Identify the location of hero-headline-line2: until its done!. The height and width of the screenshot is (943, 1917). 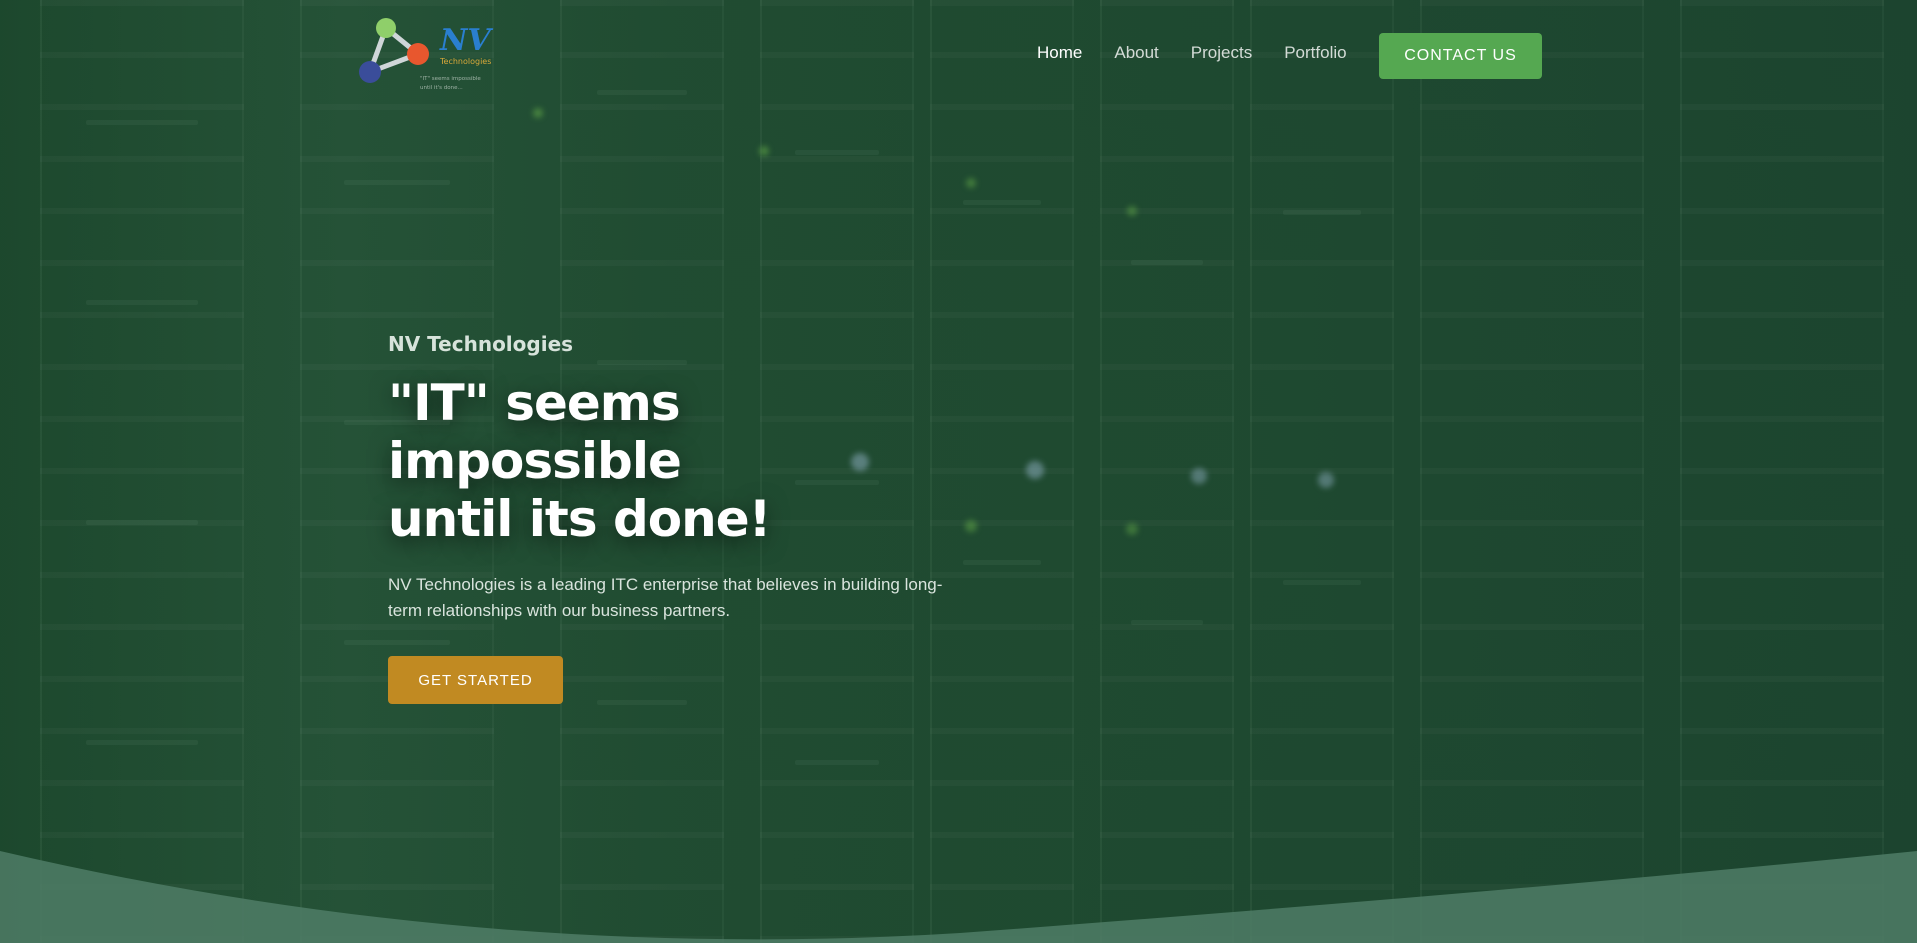
(579, 519).